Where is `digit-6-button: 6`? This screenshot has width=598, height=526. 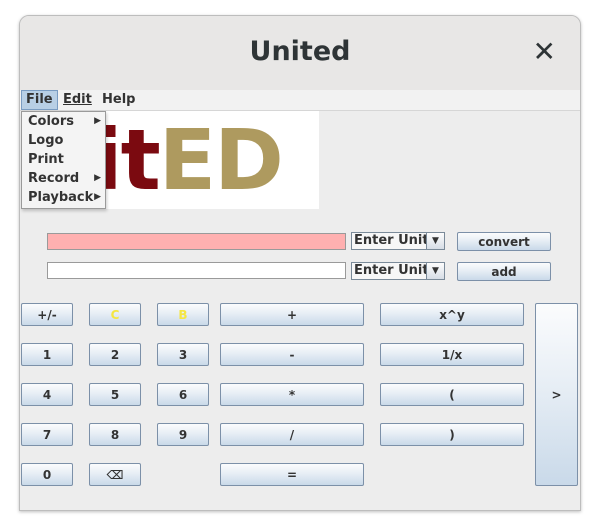 digit-6-button: 6 is located at coordinates (183, 394).